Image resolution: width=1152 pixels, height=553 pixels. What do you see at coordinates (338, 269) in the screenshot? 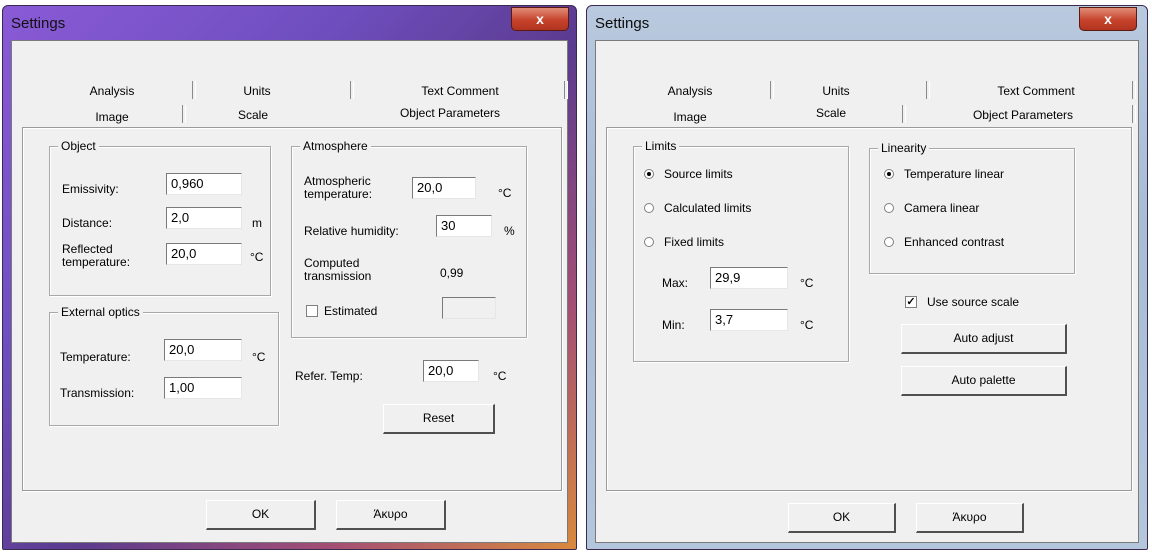
I see `computed-transmission-label: Computed transmission` at bounding box center [338, 269].